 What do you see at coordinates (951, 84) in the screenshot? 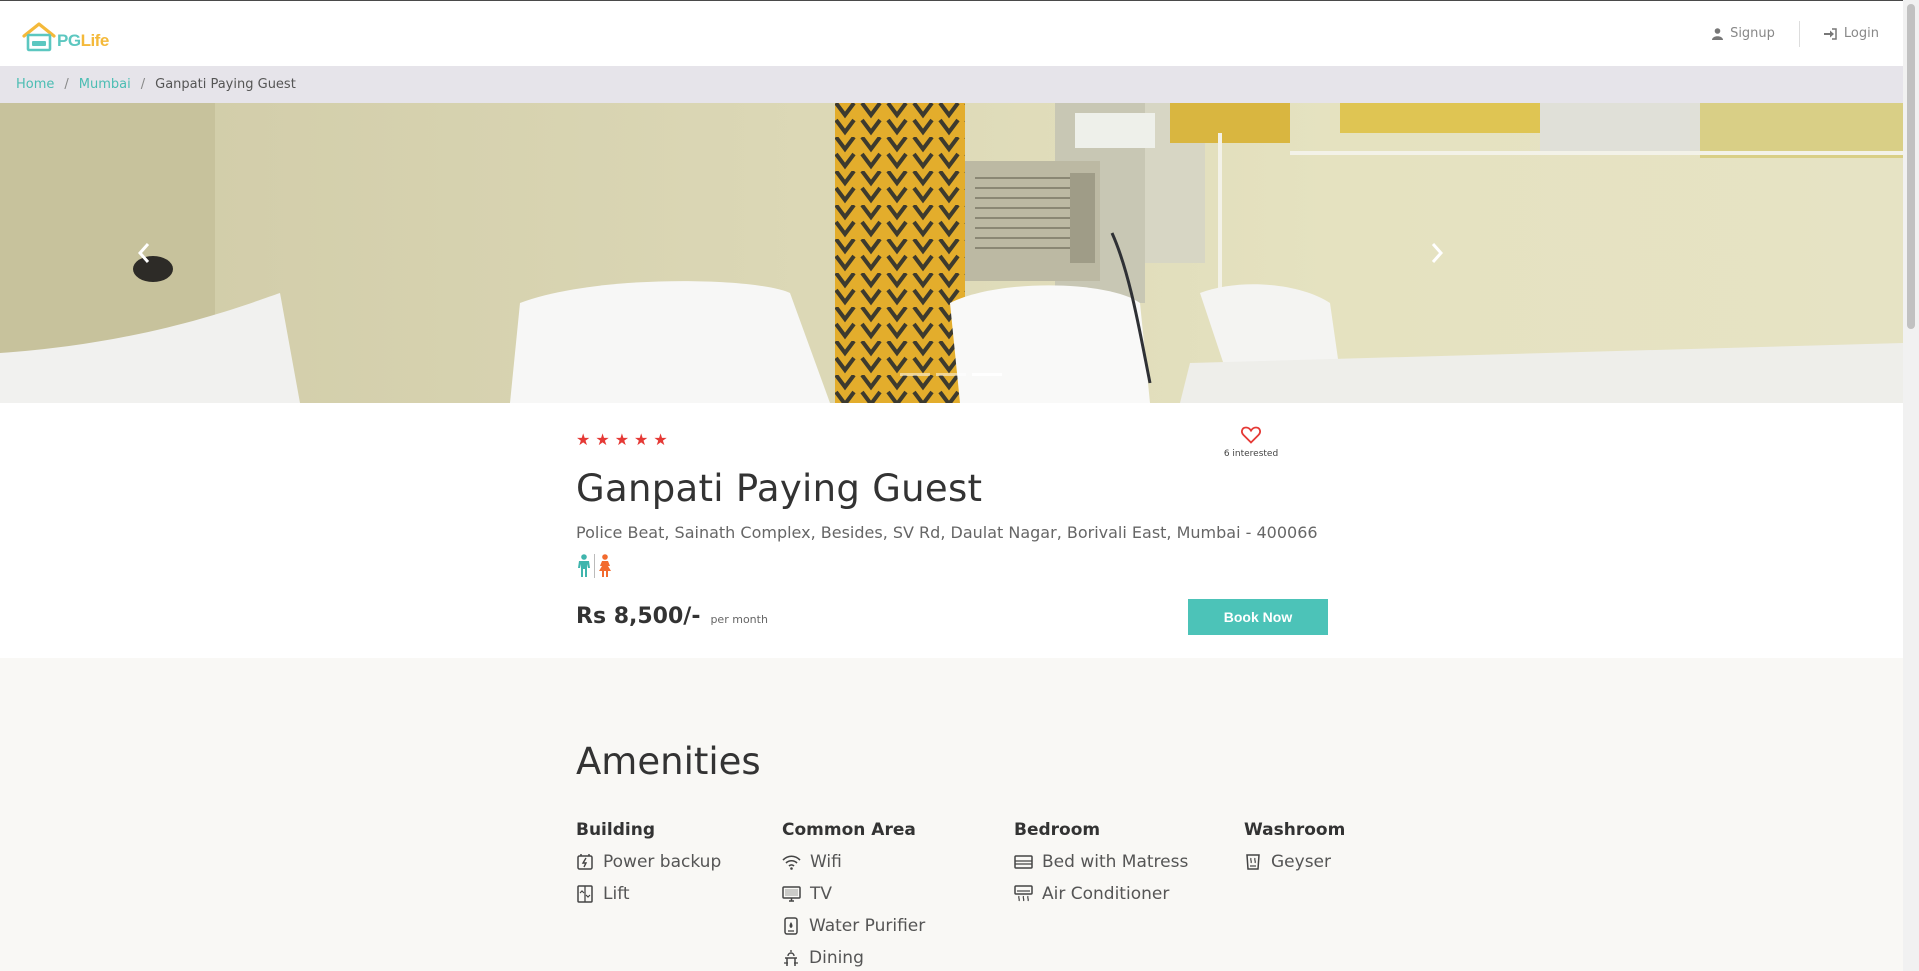
I see `breadcrumb: Home / Mumbai / Ganpati Paying Guest` at bounding box center [951, 84].